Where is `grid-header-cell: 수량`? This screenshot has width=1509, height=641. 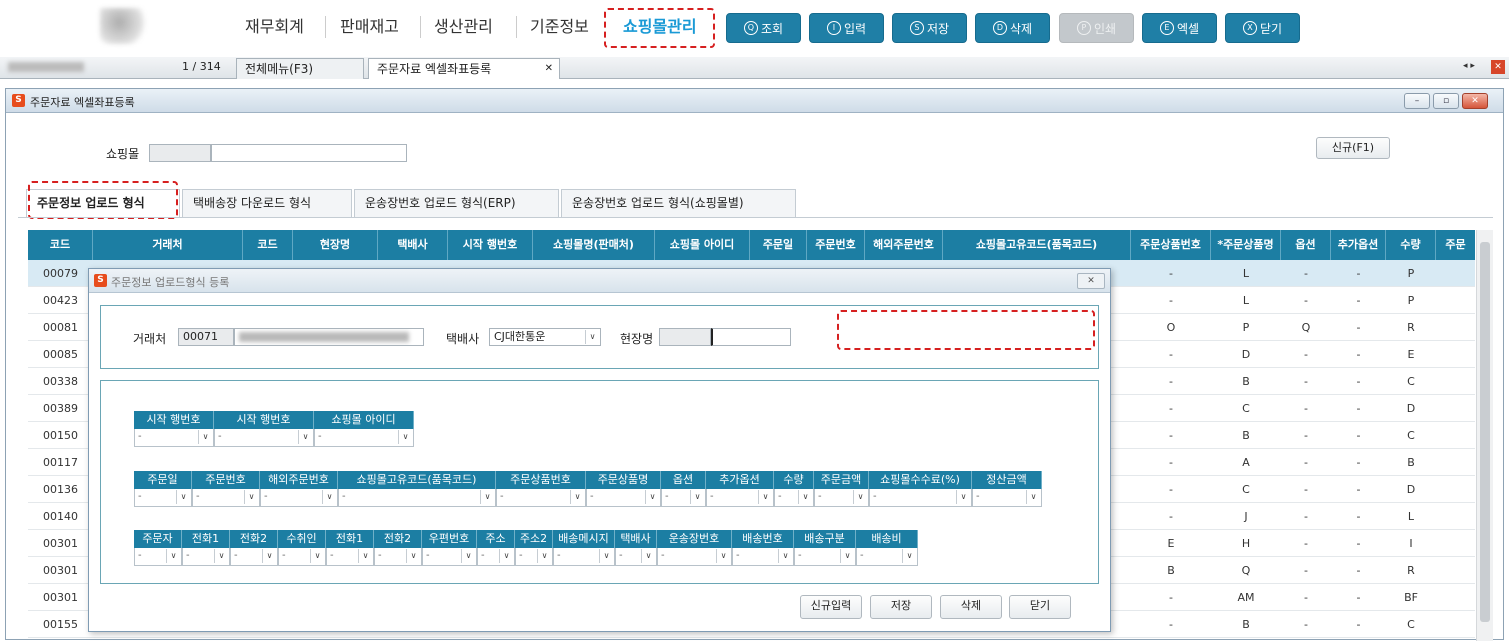
grid-header-cell: 수량 is located at coordinates (1411, 245).